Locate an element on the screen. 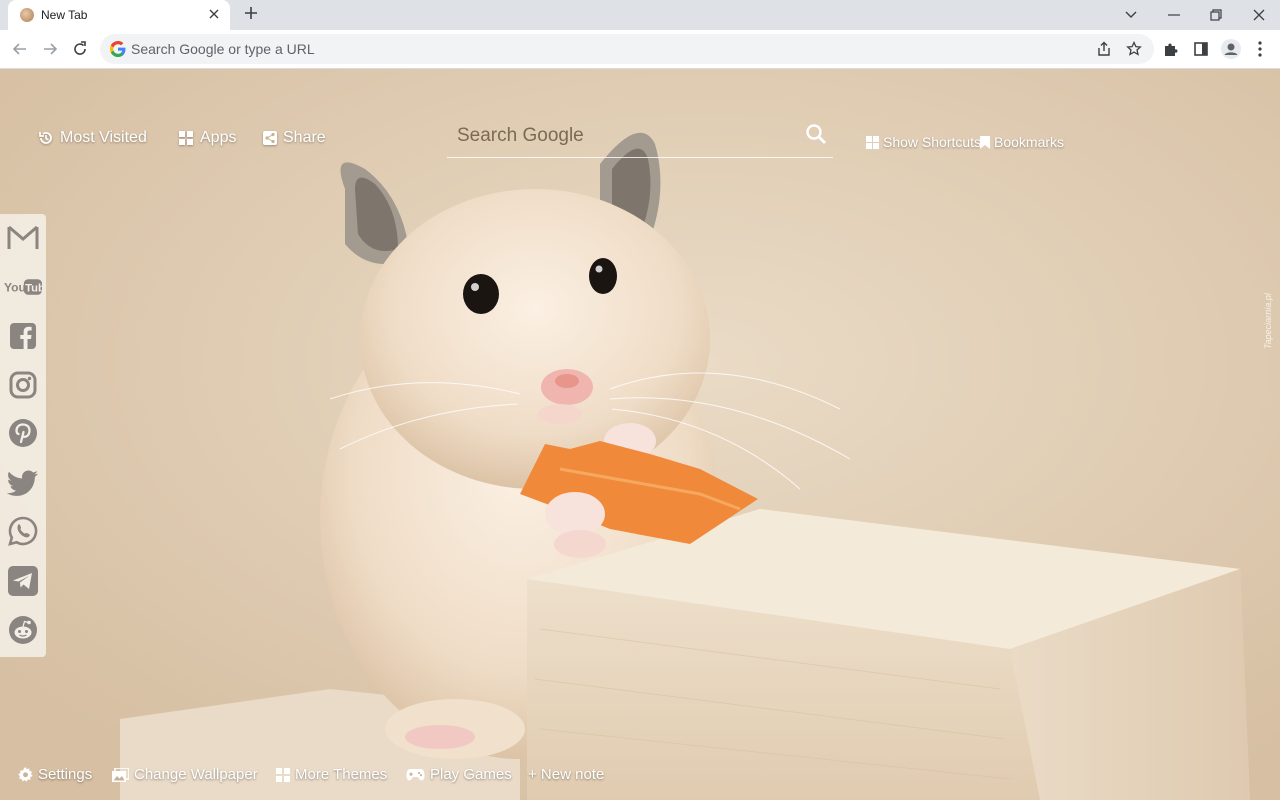 Image resolution: width=1280 pixels, height=800 pixels. new-note-link: + New note is located at coordinates (566, 774).